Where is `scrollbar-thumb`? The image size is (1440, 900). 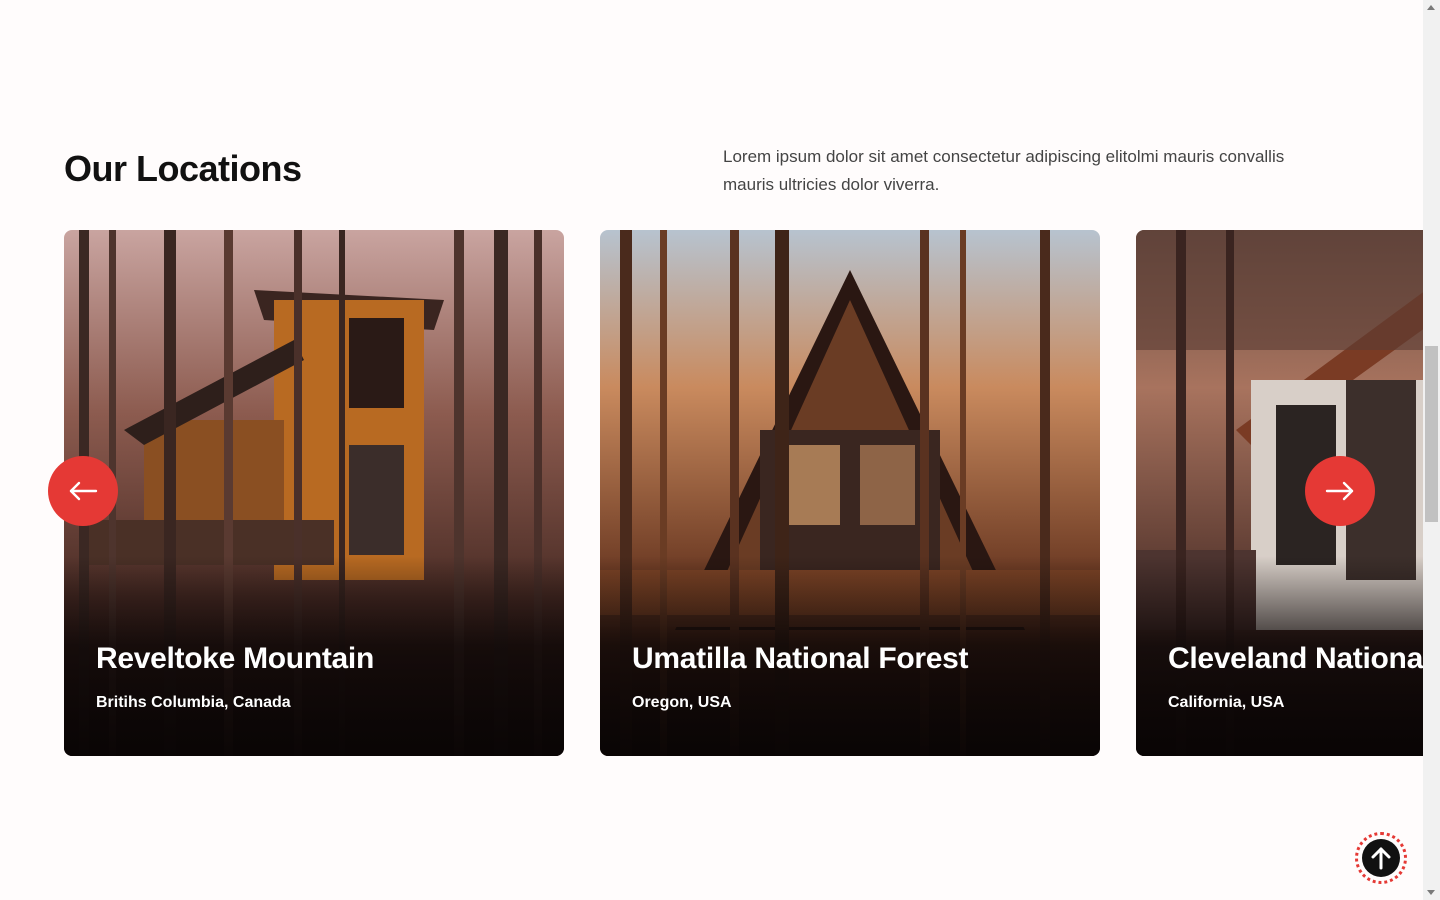 scrollbar-thumb is located at coordinates (1431, 434).